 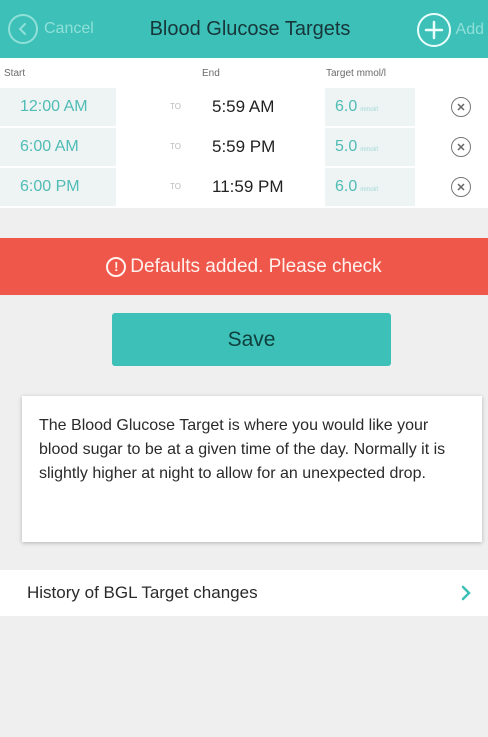 What do you see at coordinates (251, 339) in the screenshot?
I see `save-button: Save` at bounding box center [251, 339].